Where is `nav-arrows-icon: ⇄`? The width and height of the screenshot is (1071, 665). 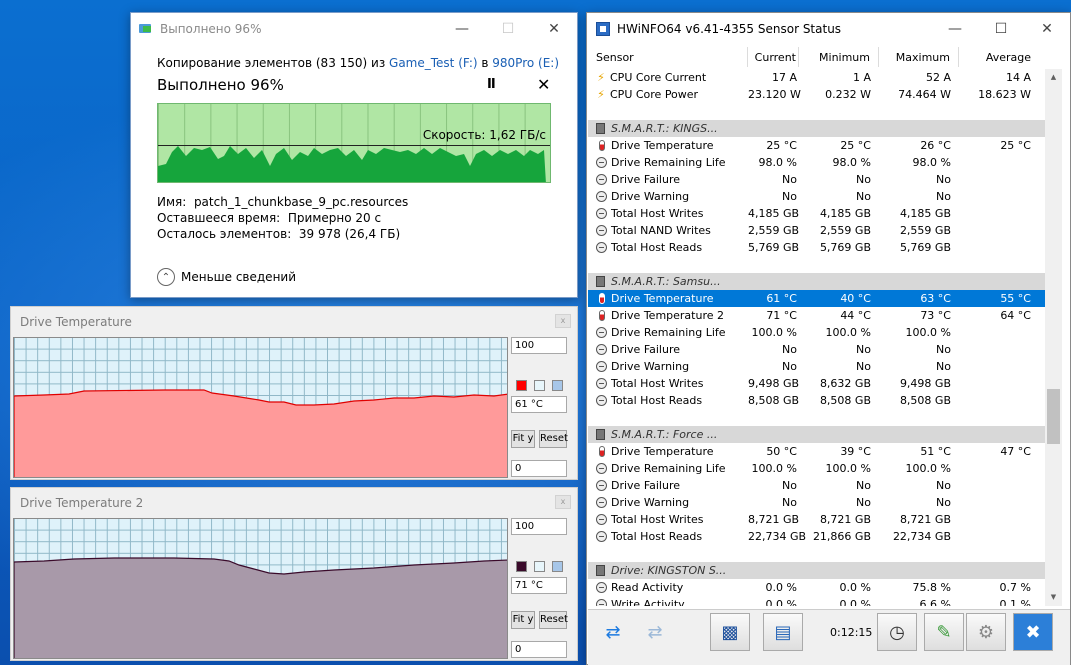 nav-arrows-icon: ⇄ is located at coordinates (613, 632).